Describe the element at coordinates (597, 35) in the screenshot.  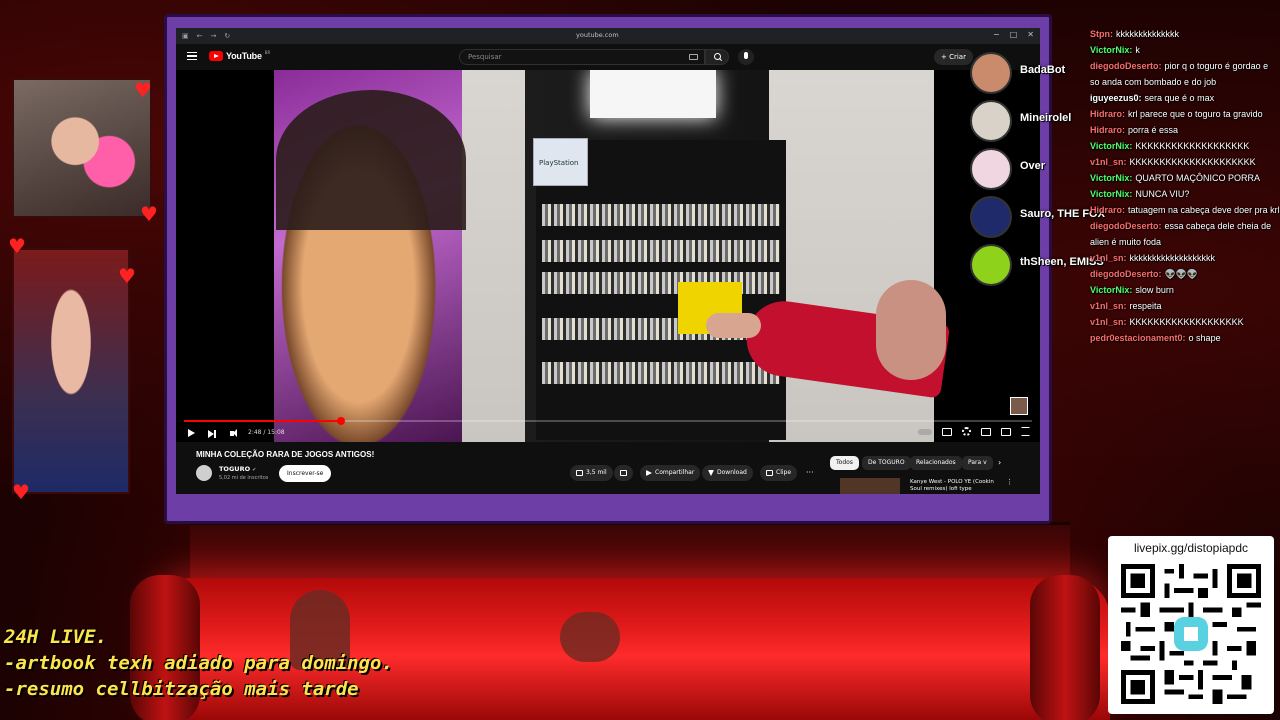
I see `address-bar: youtube.com` at that location.